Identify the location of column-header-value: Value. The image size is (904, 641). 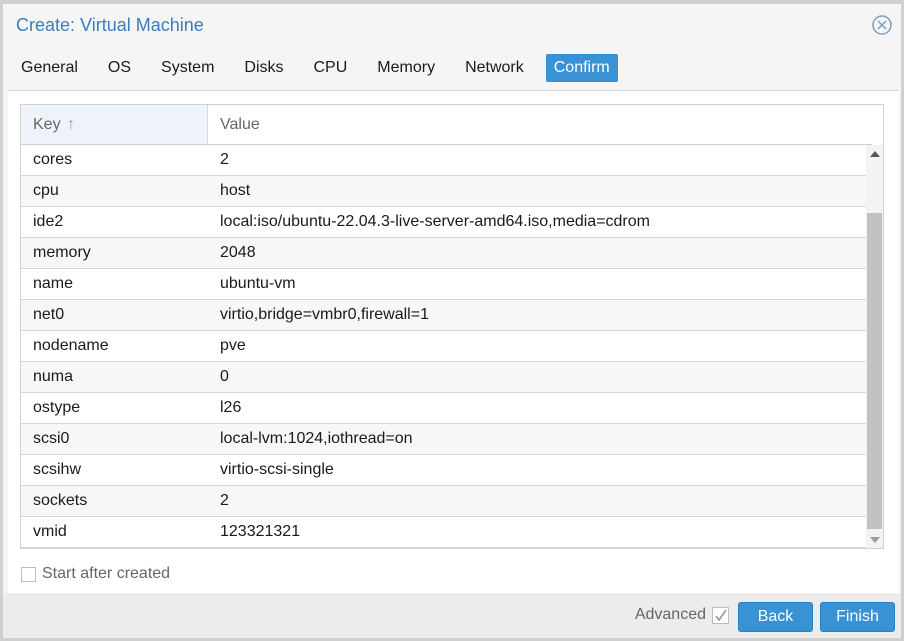
(541, 124).